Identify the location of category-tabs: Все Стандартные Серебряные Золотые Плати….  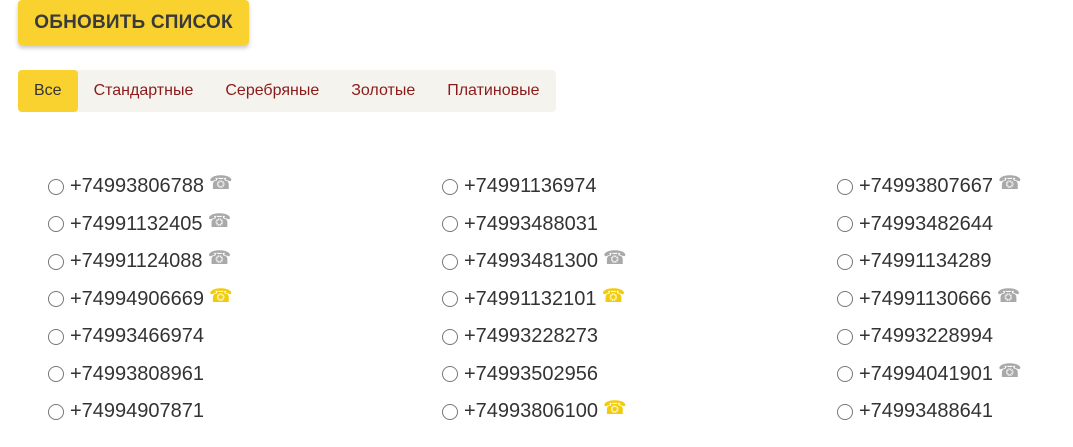
(287, 91).